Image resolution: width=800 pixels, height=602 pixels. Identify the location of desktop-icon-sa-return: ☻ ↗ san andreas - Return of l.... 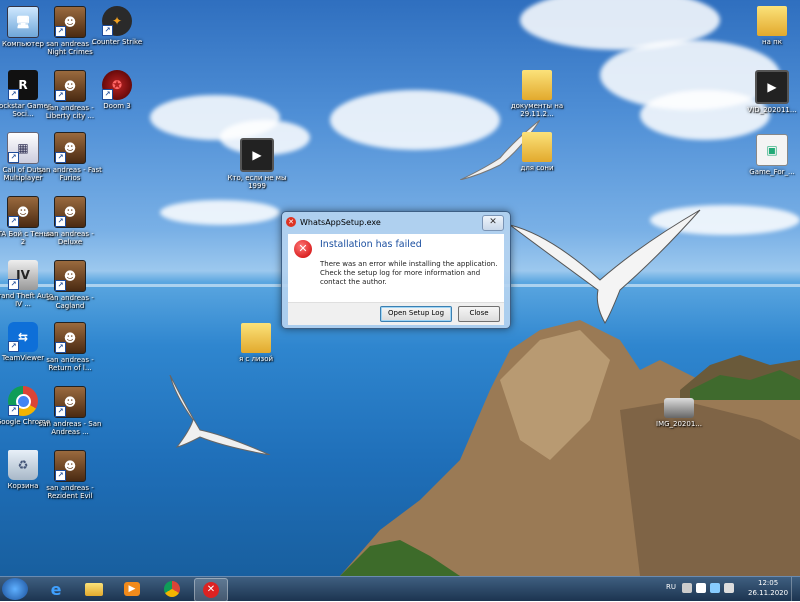
(70, 347).